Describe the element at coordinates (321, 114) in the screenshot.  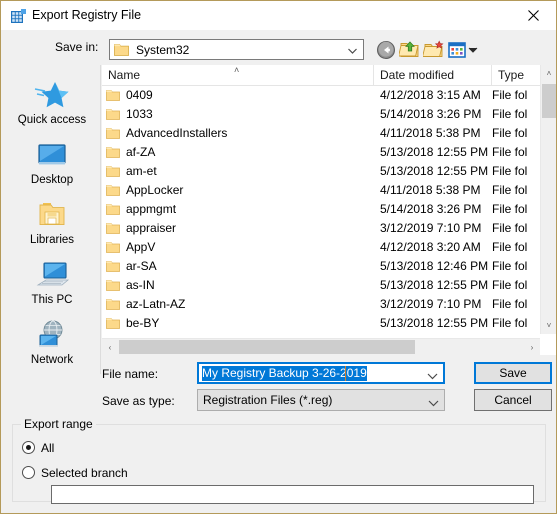
I see `table-row: 1033 5/14/2018 3:26 PM File fol` at that location.